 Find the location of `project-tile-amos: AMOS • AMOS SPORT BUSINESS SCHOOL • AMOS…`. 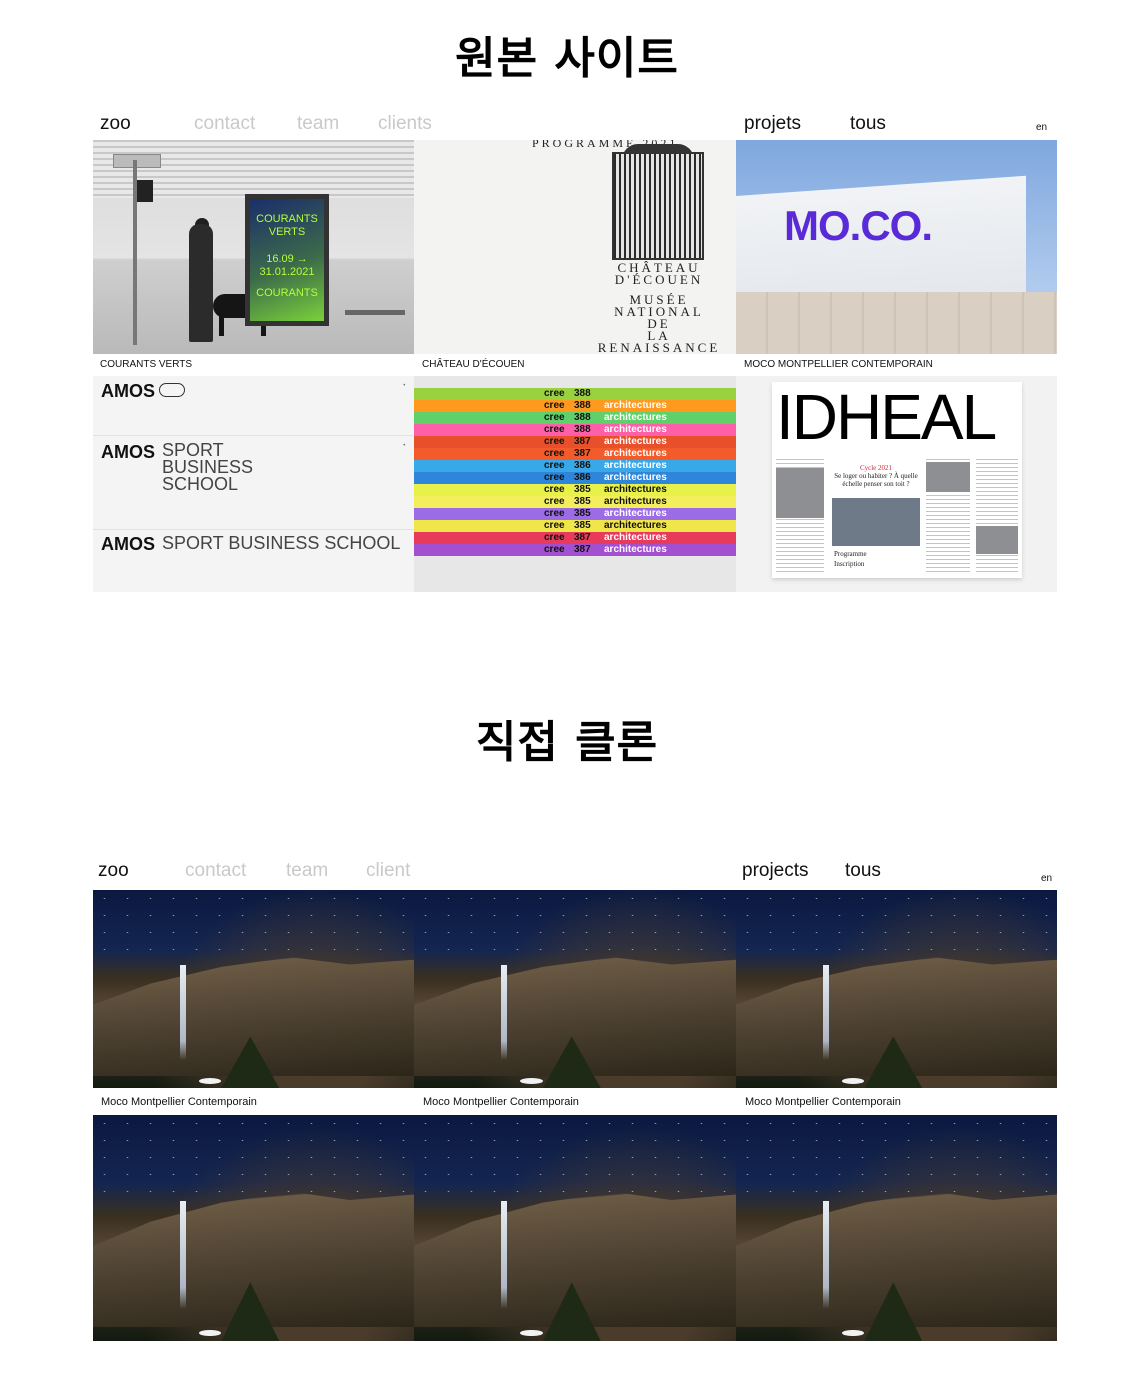

project-tile-amos: AMOS • AMOS SPORT BUSINESS SCHOOL • AMOS… is located at coordinates (253, 484).